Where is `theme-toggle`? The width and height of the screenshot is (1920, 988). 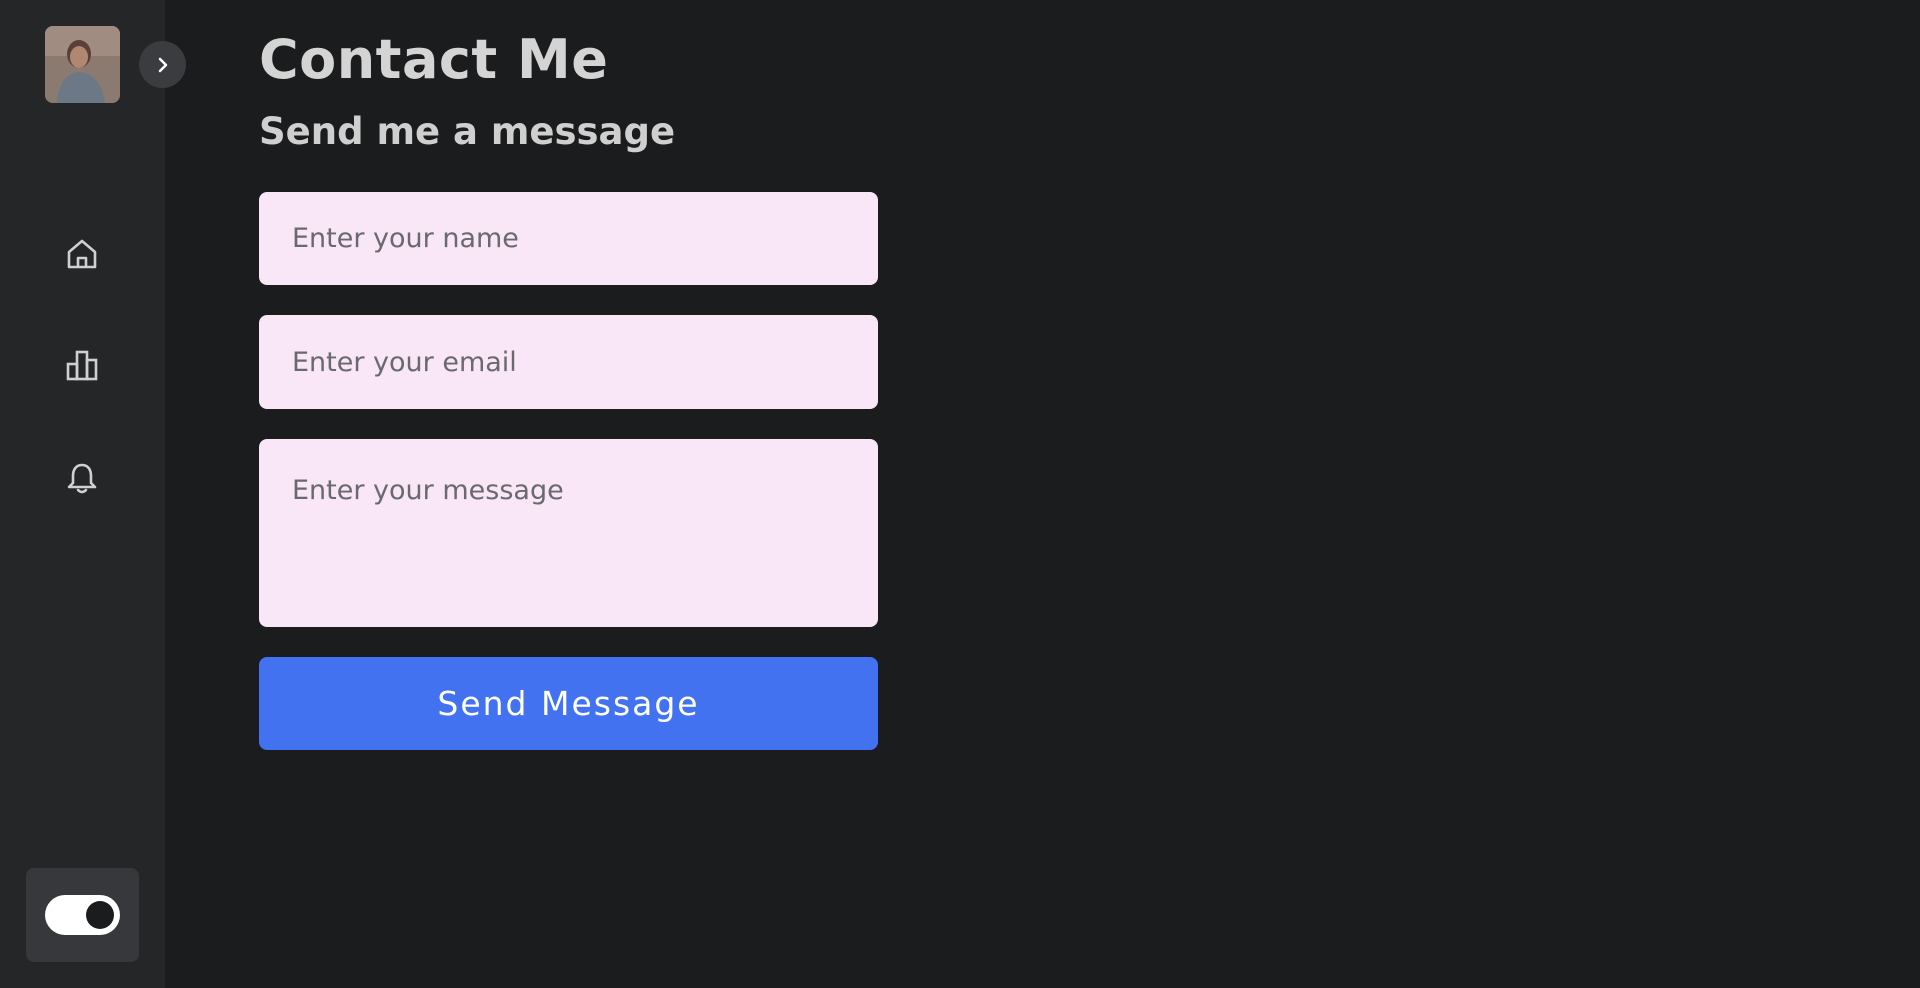 theme-toggle is located at coordinates (82, 915).